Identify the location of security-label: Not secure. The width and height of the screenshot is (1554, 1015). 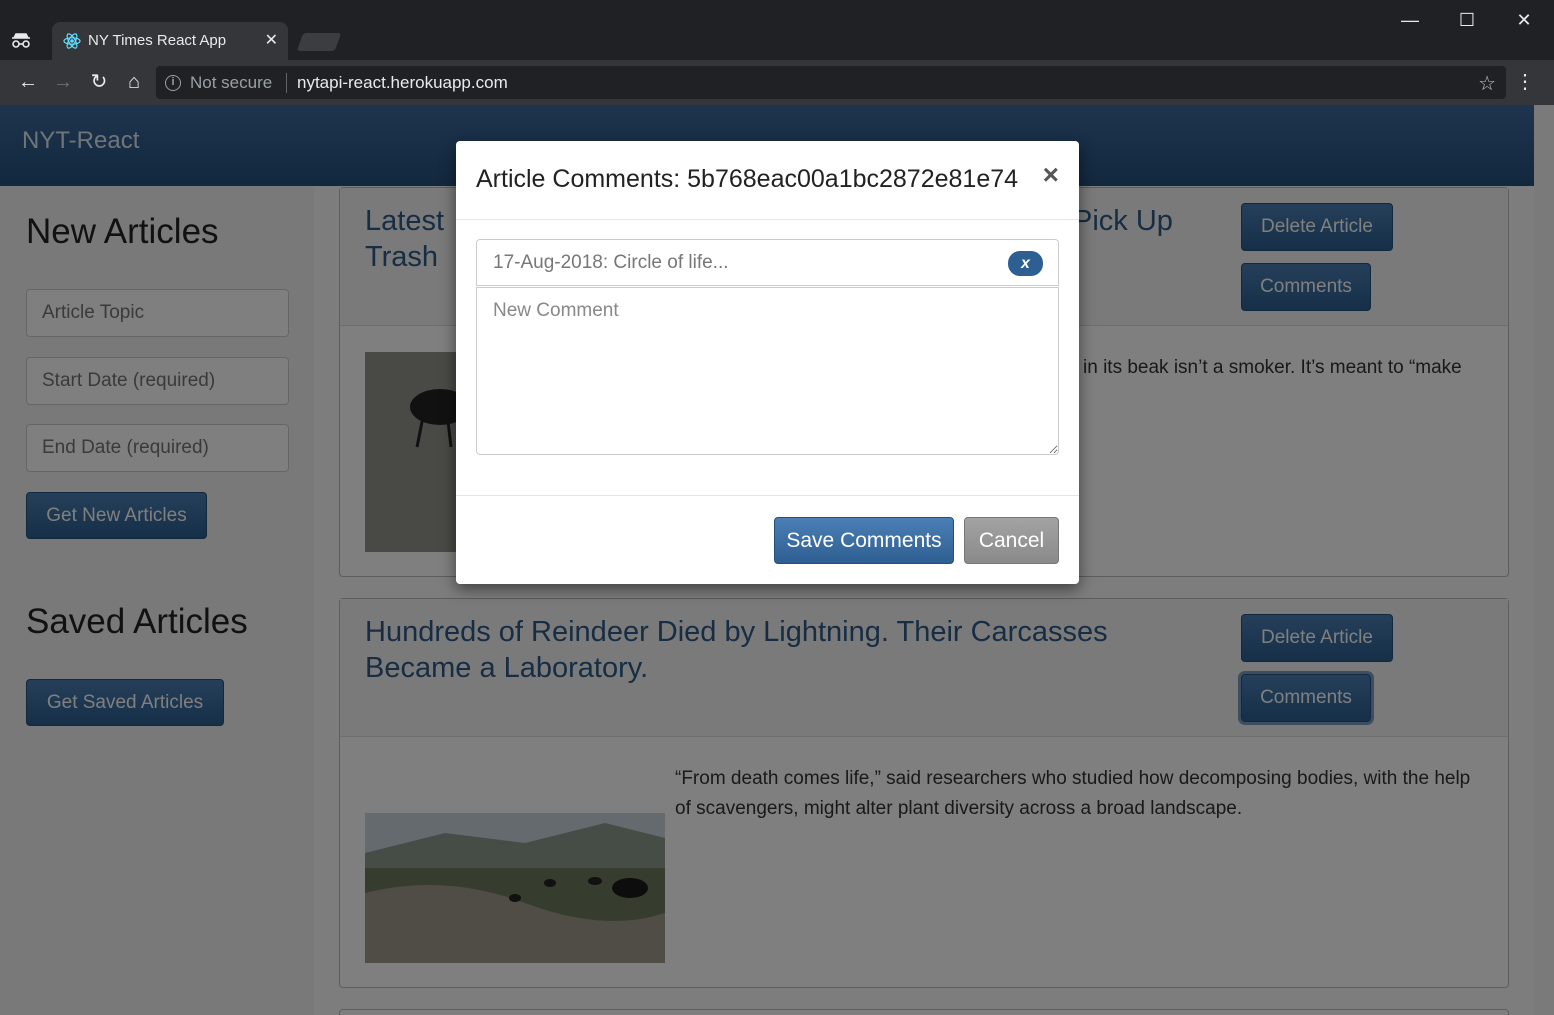
(231, 82).